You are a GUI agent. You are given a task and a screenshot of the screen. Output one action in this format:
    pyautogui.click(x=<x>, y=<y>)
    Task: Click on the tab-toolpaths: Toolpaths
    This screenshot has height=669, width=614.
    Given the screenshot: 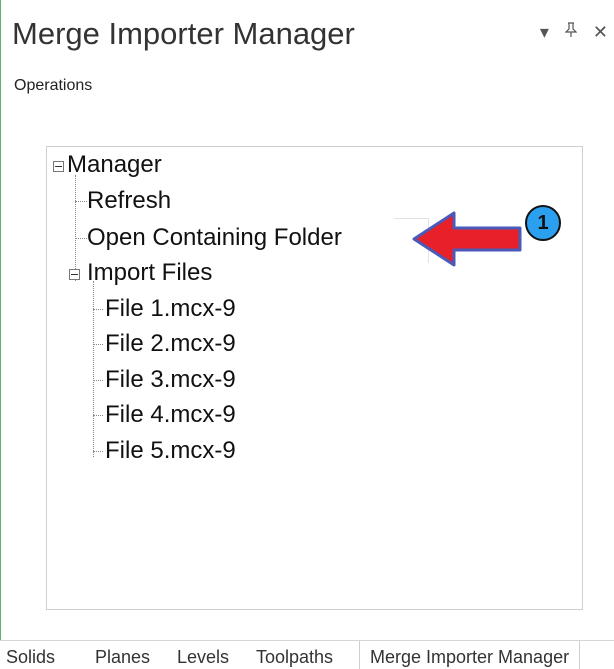 What is the action you would take?
    pyautogui.click(x=294, y=657)
    